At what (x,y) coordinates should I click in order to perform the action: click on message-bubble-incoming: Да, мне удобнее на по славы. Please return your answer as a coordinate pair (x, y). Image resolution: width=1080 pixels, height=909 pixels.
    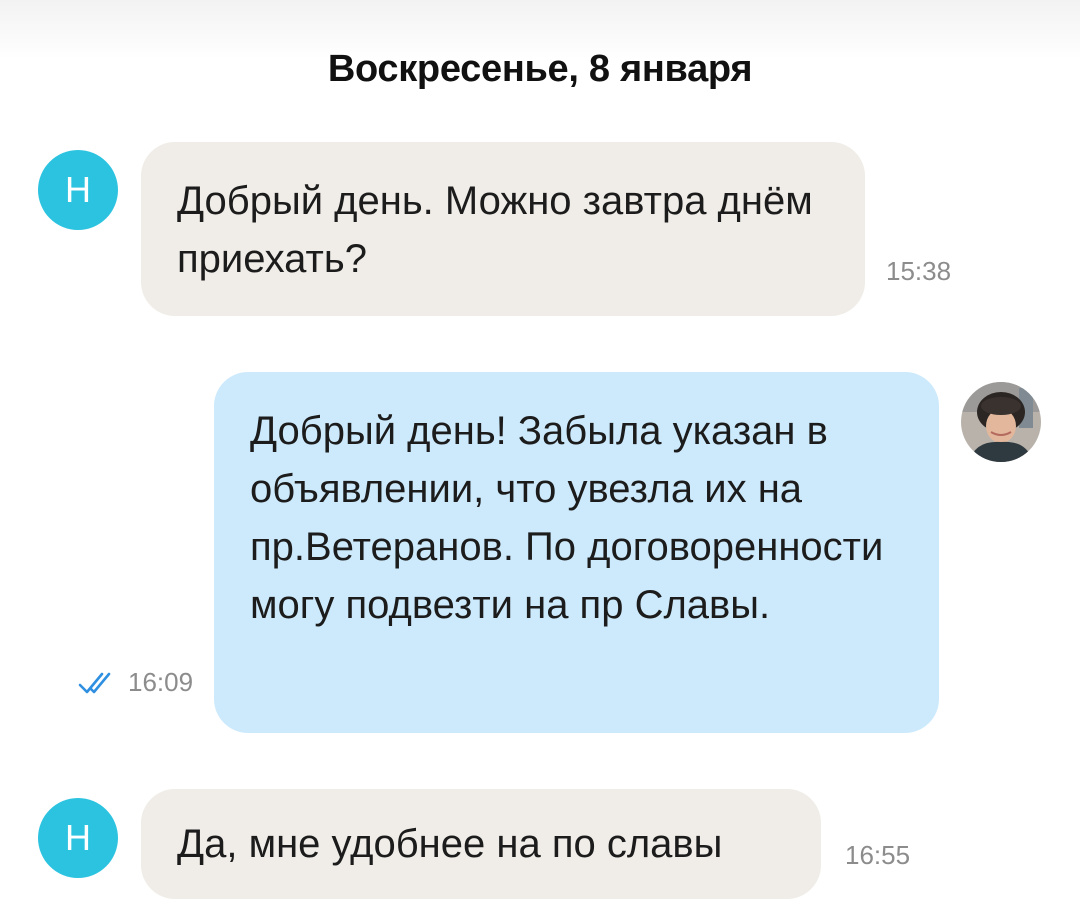
    Looking at the image, I should click on (481, 844).